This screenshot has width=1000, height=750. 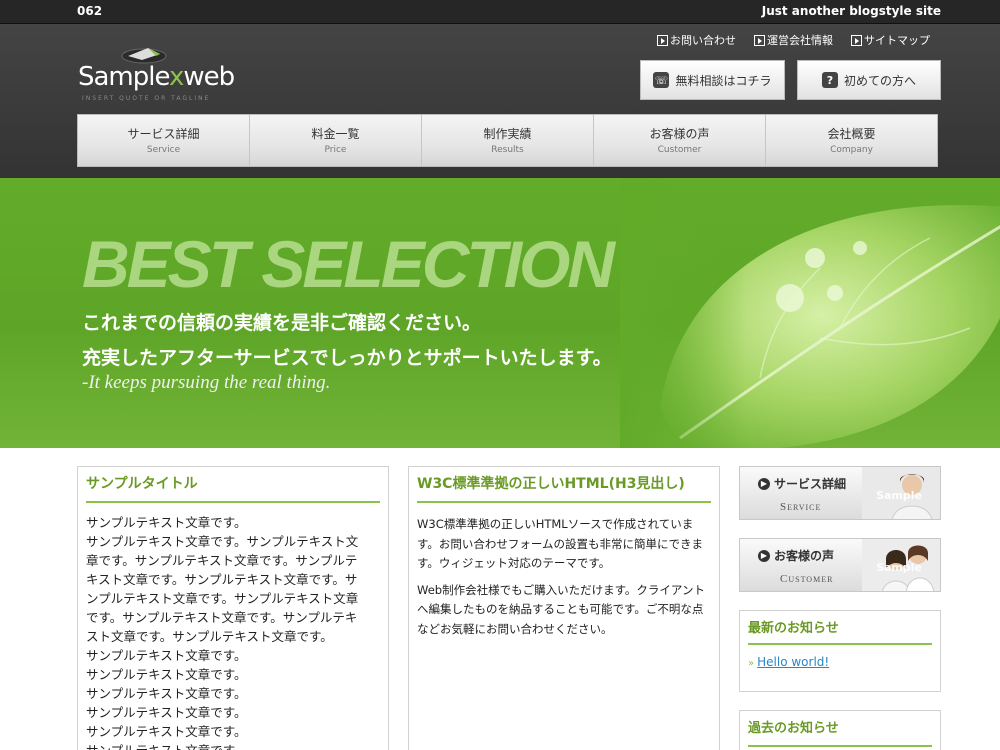 I want to click on body-line: 章です。サンプルテキスト文章です。サンプルテ, so click(x=222, y=560).